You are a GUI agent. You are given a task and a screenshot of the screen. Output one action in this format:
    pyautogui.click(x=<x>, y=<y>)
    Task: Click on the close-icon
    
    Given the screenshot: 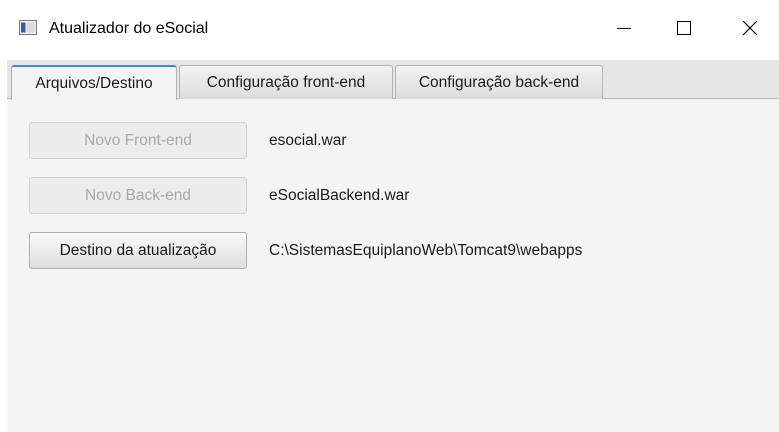 What is the action you would take?
    pyautogui.click(x=750, y=30)
    